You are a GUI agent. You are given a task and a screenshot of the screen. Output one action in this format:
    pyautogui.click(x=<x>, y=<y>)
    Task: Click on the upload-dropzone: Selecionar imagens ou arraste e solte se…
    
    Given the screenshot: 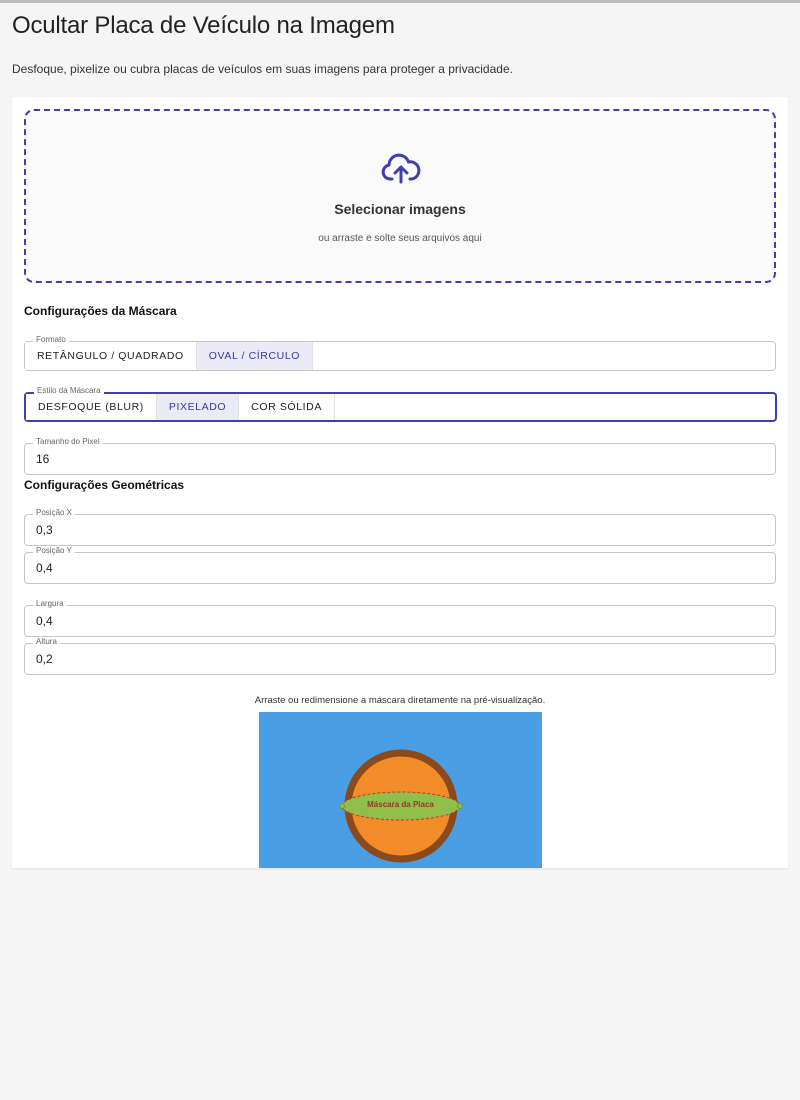 What is the action you would take?
    pyautogui.click(x=400, y=196)
    